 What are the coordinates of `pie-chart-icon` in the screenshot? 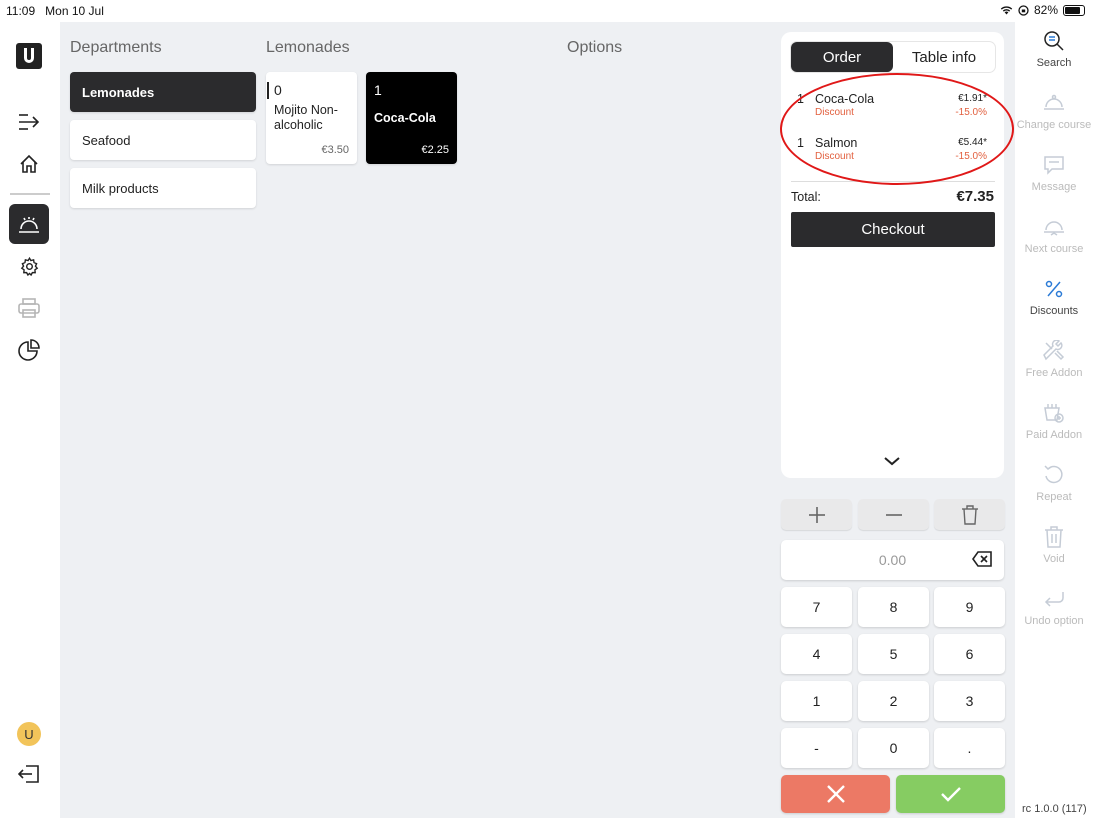 It's located at (29, 350).